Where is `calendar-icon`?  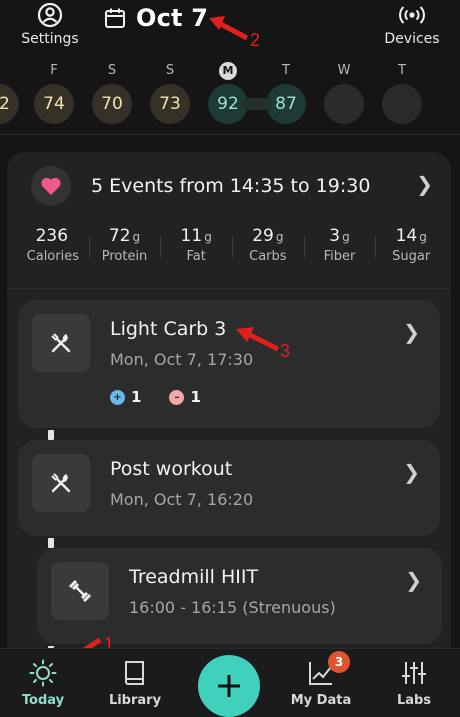
calendar-icon is located at coordinates (115, 18).